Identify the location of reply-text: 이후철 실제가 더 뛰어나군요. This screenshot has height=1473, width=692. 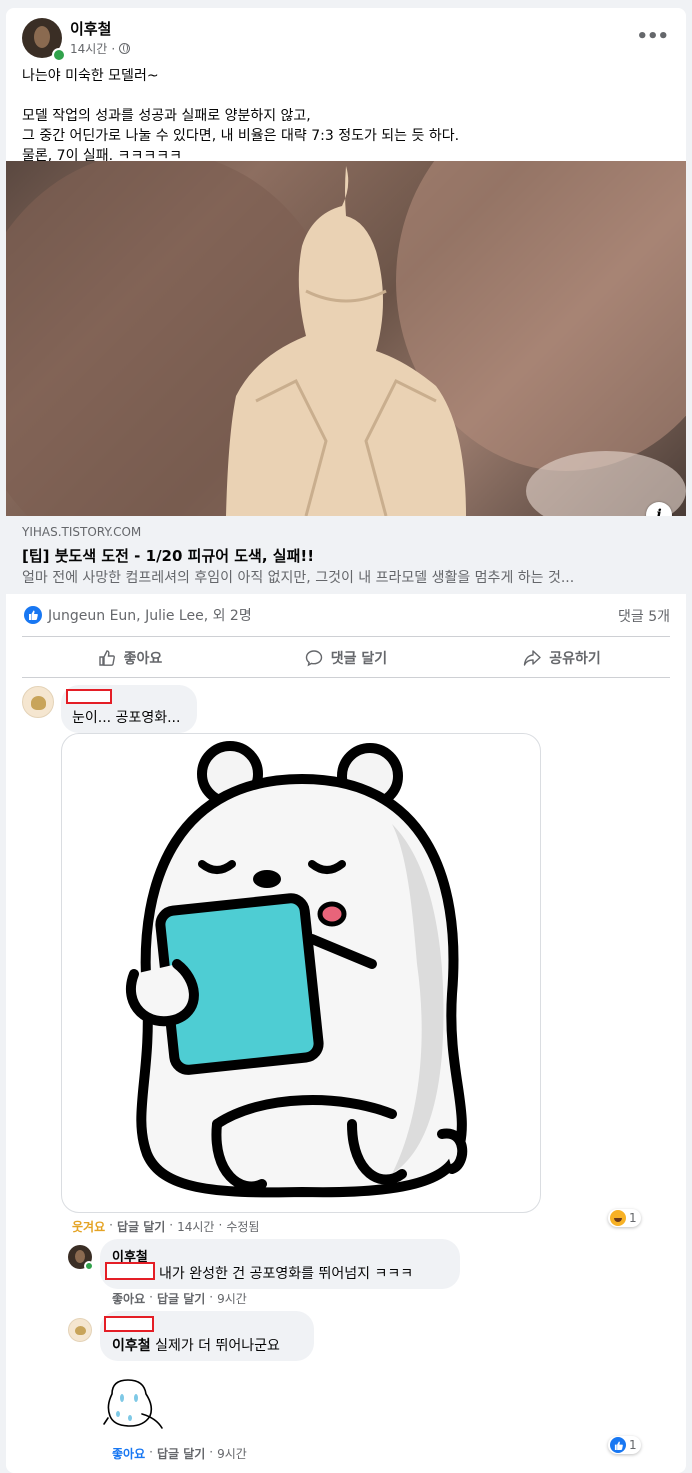
(196, 1346).